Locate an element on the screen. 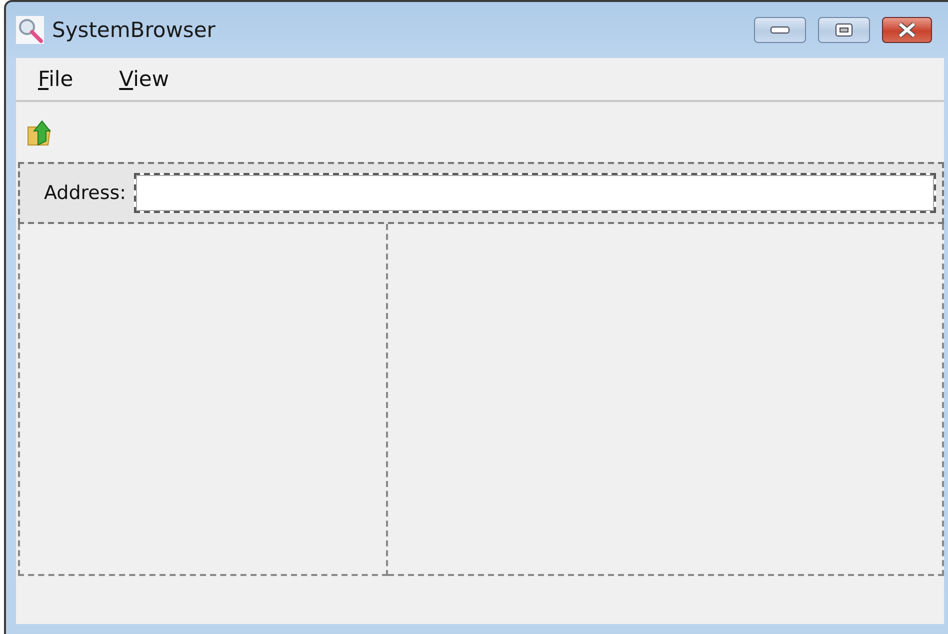 This screenshot has width=948, height=634. minimize-button is located at coordinates (780, 30).